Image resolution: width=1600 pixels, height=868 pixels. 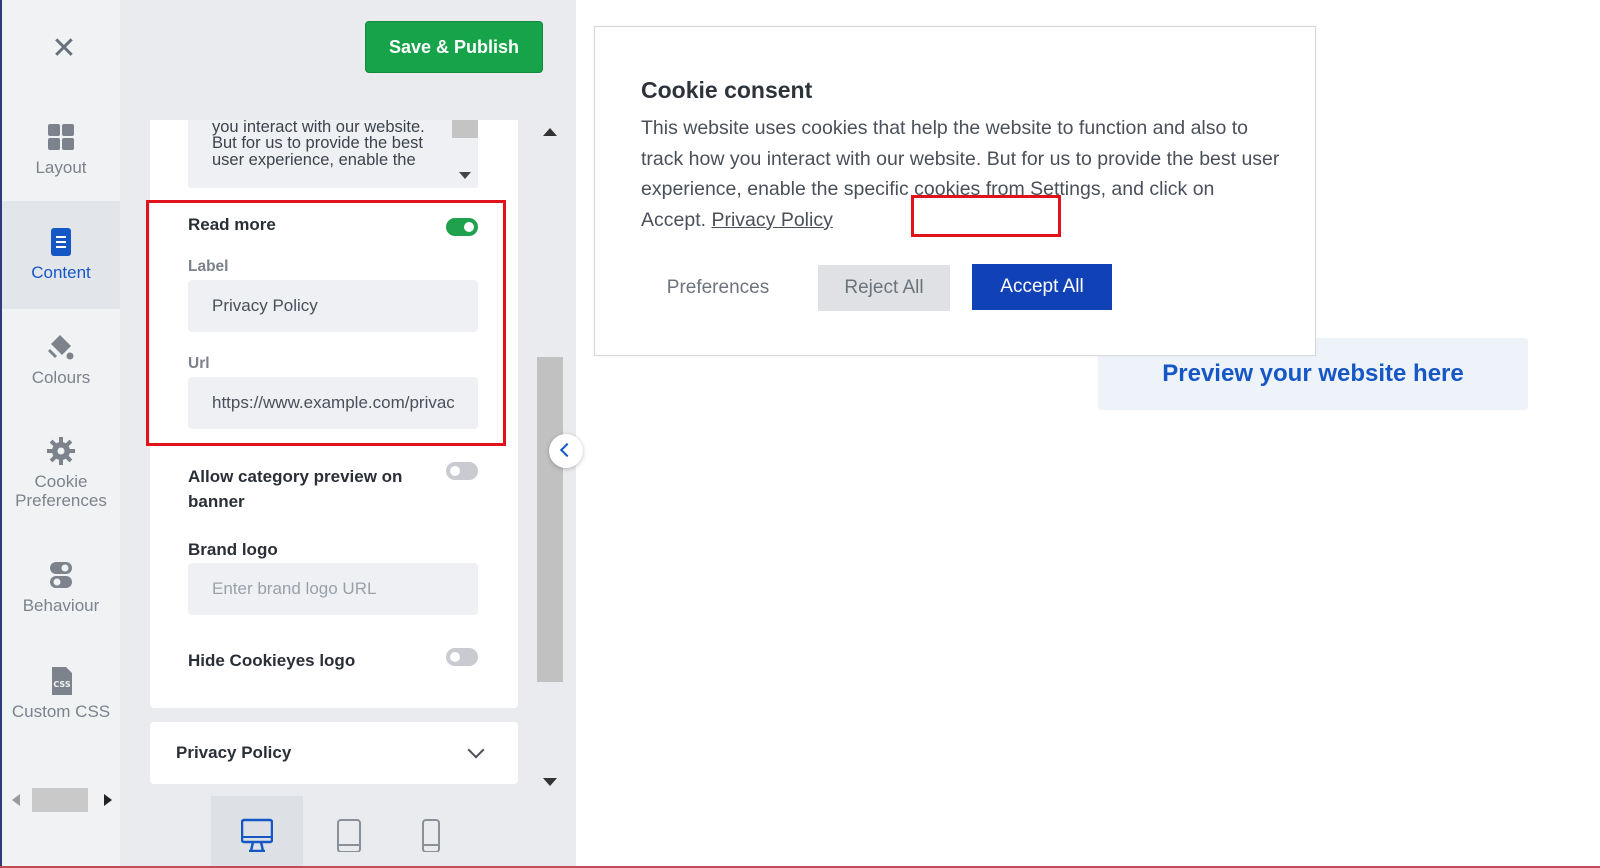 I want to click on rail-item-colours: Colours, so click(x=61, y=367).